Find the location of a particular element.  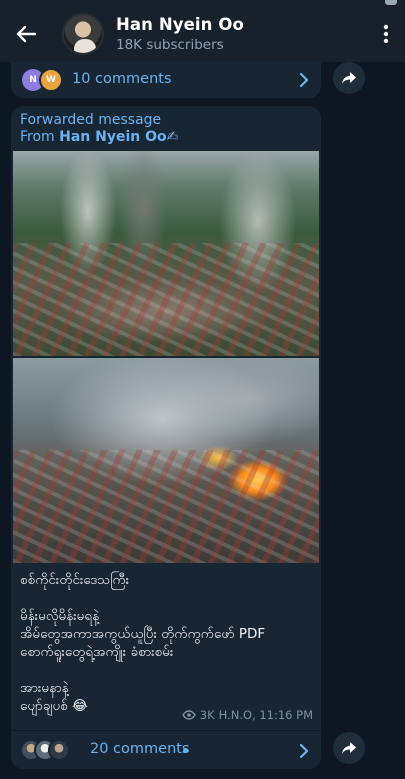

channel-title-block: Han Nyein Oo 18K subscribers is located at coordinates (241, 34).